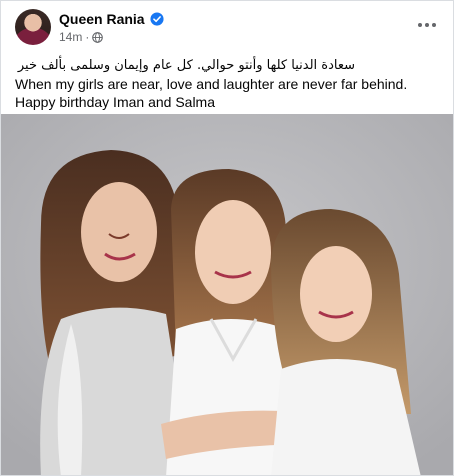 Image resolution: width=454 pixels, height=476 pixels. I want to click on post-header: Queen Rania 14m ·, so click(230, 29).